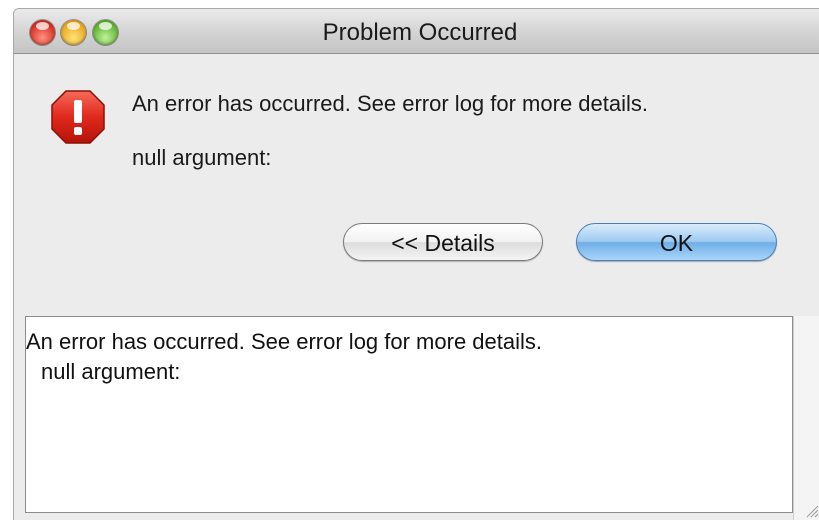  I want to click on error-stop-icon, so click(78, 117).